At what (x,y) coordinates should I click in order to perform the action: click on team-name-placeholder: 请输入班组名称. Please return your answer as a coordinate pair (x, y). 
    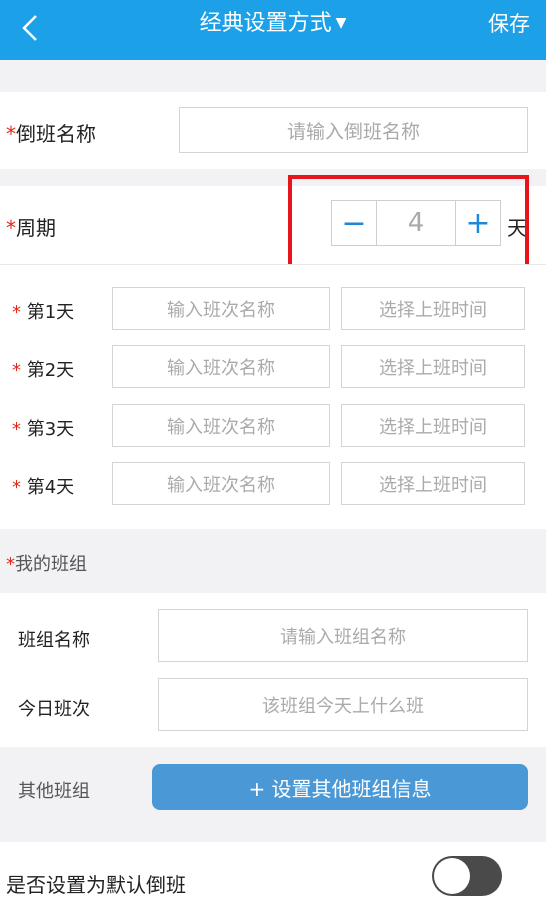
    Looking at the image, I should click on (343, 637).